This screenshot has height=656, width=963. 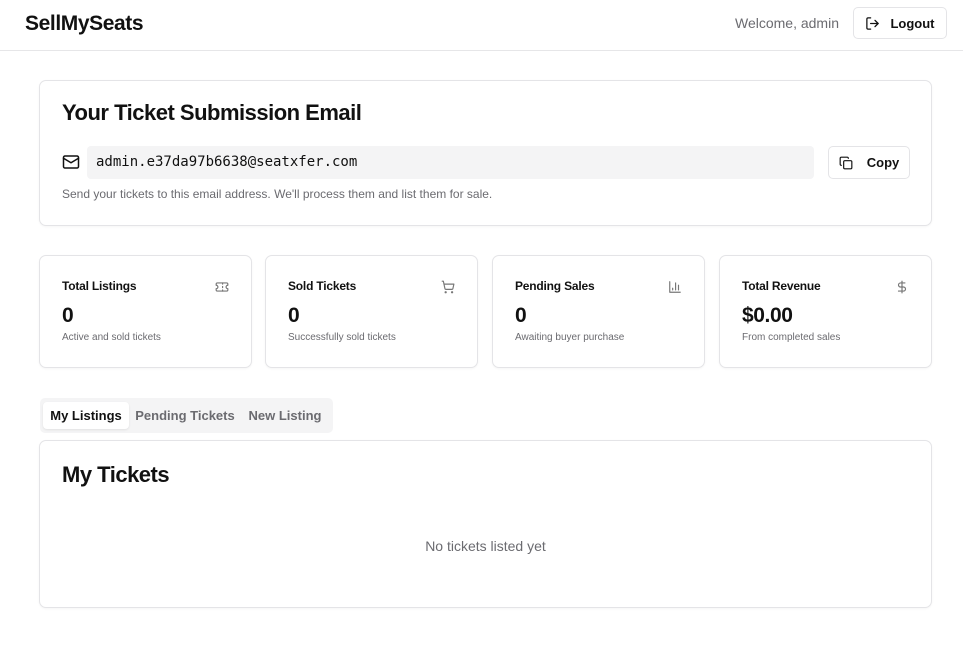 I want to click on copy-icon, so click(x=846, y=162).